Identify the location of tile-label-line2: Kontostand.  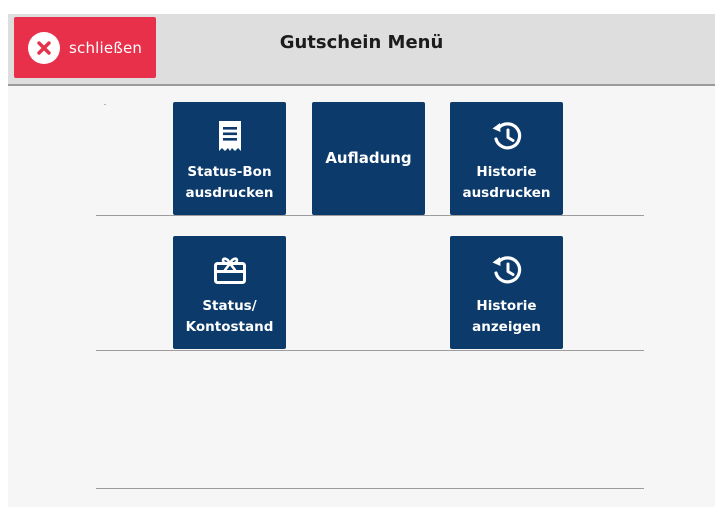
(229, 327).